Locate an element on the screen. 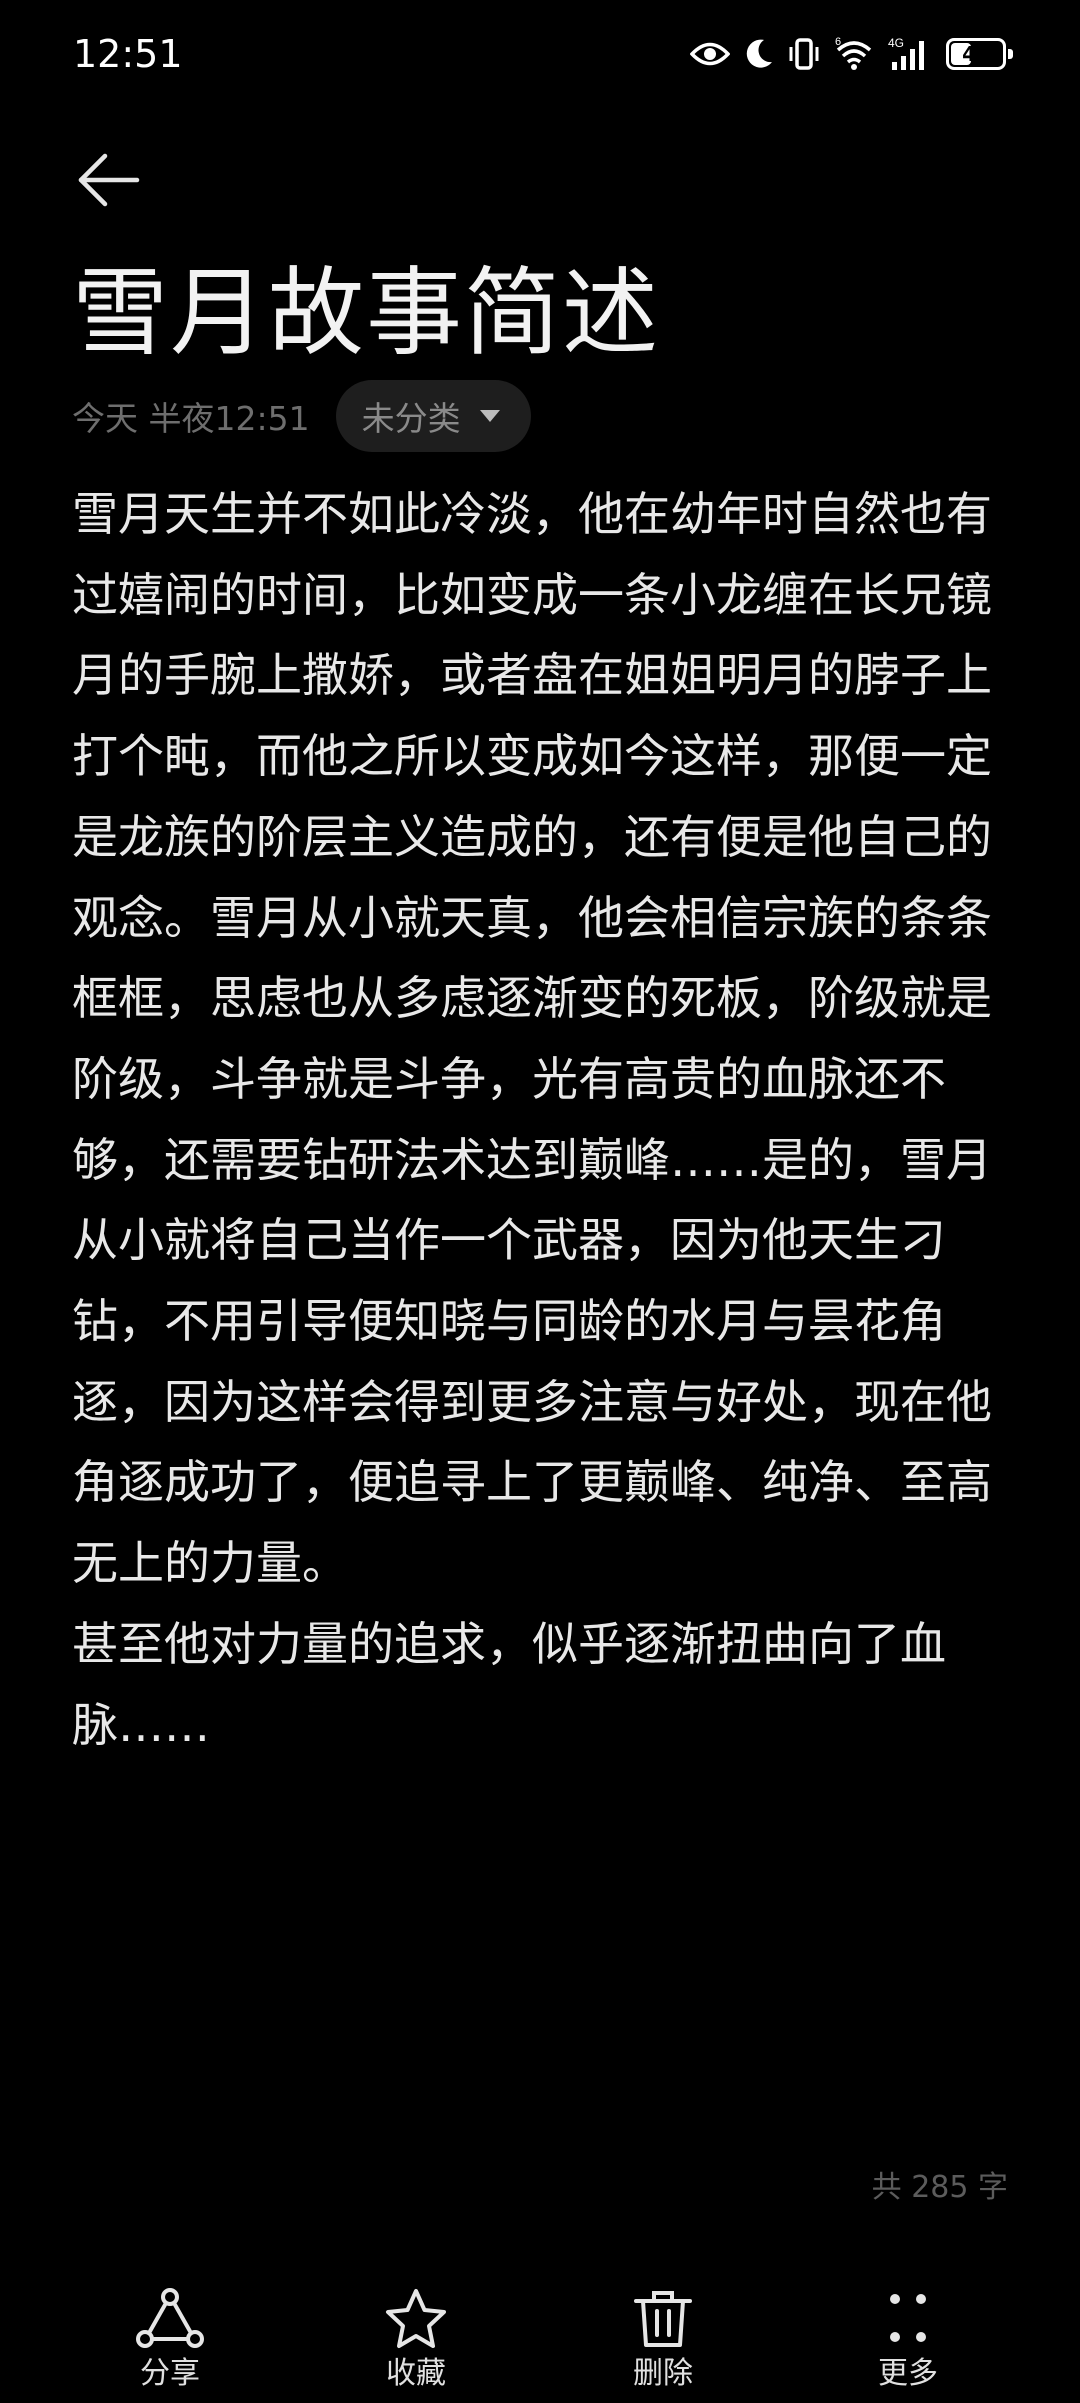 The width and height of the screenshot is (1080, 2403). note-date: 今天 半夜12:51 is located at coordinates (191, 418).